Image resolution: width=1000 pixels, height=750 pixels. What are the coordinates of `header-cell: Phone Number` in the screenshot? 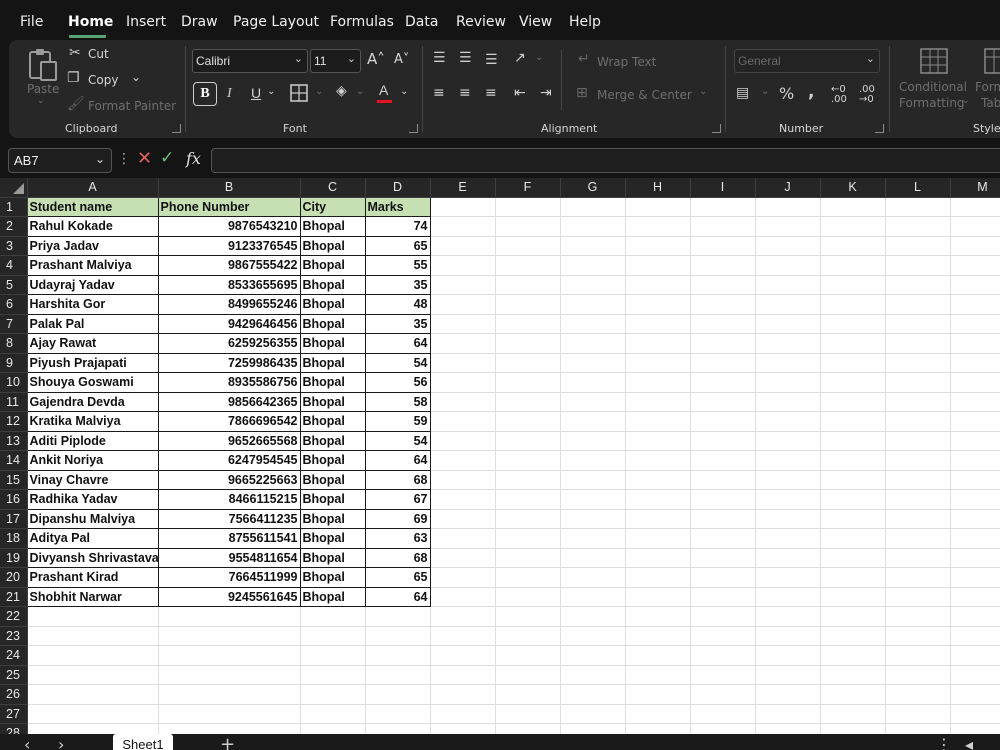 It's located at (229, 206).